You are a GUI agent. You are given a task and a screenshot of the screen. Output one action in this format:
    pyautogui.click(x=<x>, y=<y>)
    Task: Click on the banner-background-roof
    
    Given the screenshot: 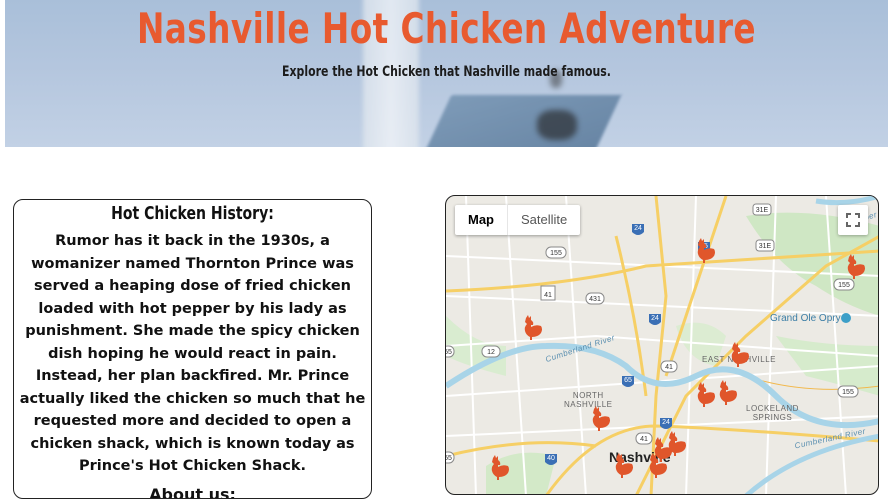 What is the action you would take?
    pyautogui.click(x=520, y=121)
    